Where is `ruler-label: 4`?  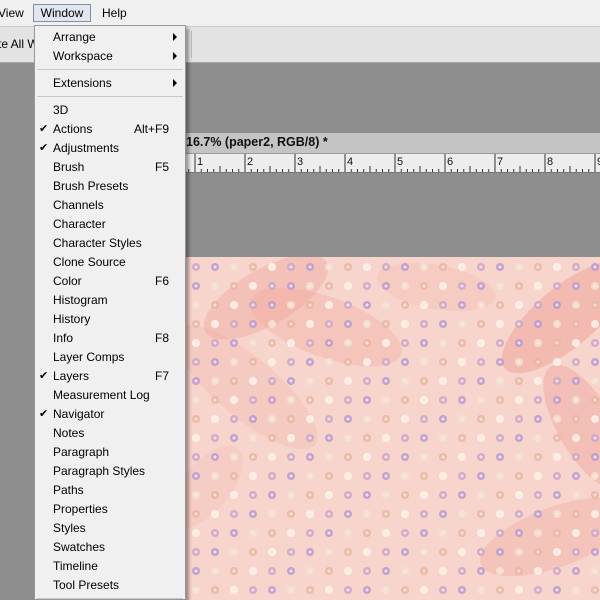
ruler-label: 4 is located at coordinates (350, 162).